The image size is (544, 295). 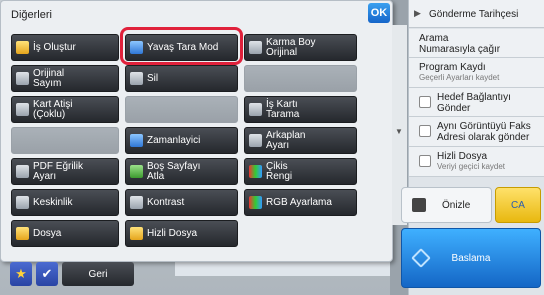 What do you see at coordinates (31, 15) in the screenshot?
I see `dialog-title: Diğerleri` at bounding box center [31, 15].